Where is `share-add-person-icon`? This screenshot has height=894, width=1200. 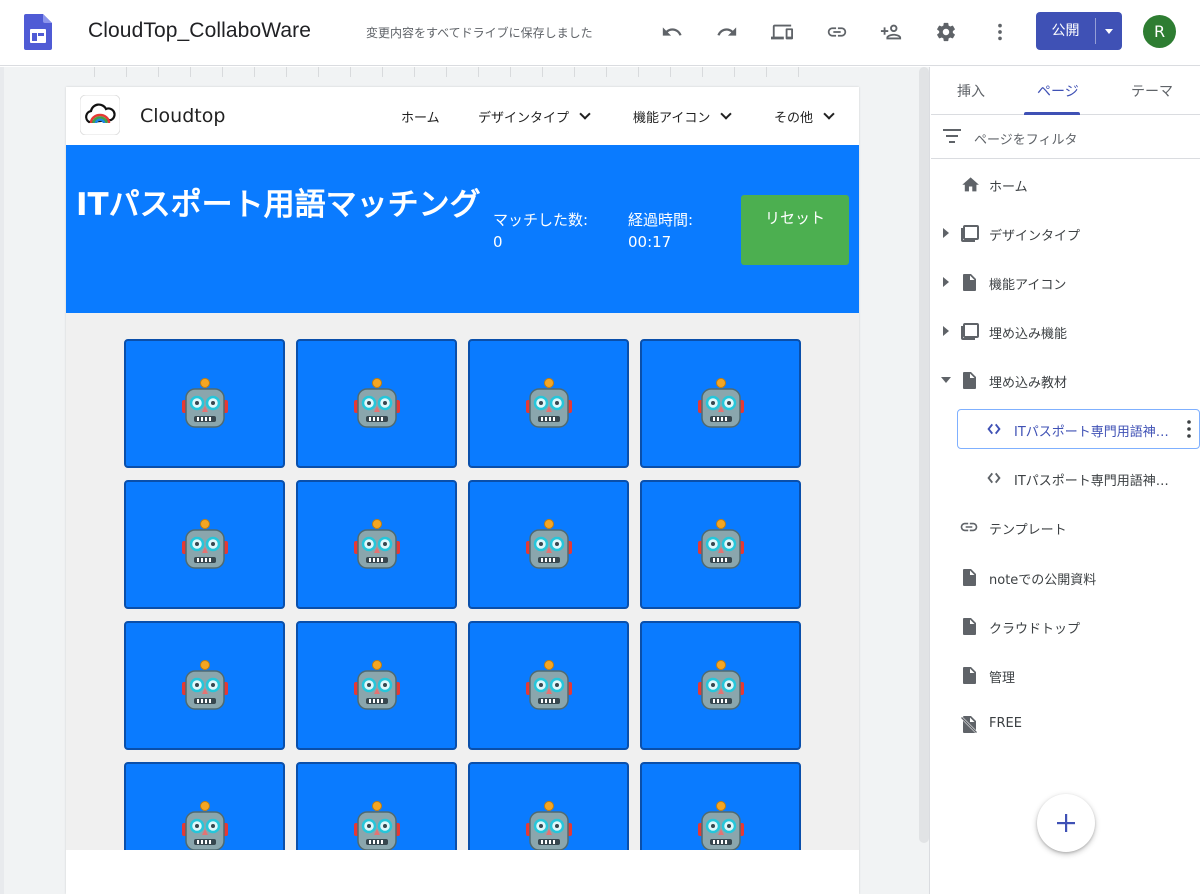
share-add-person-icon is located at coordinates (891, 32).